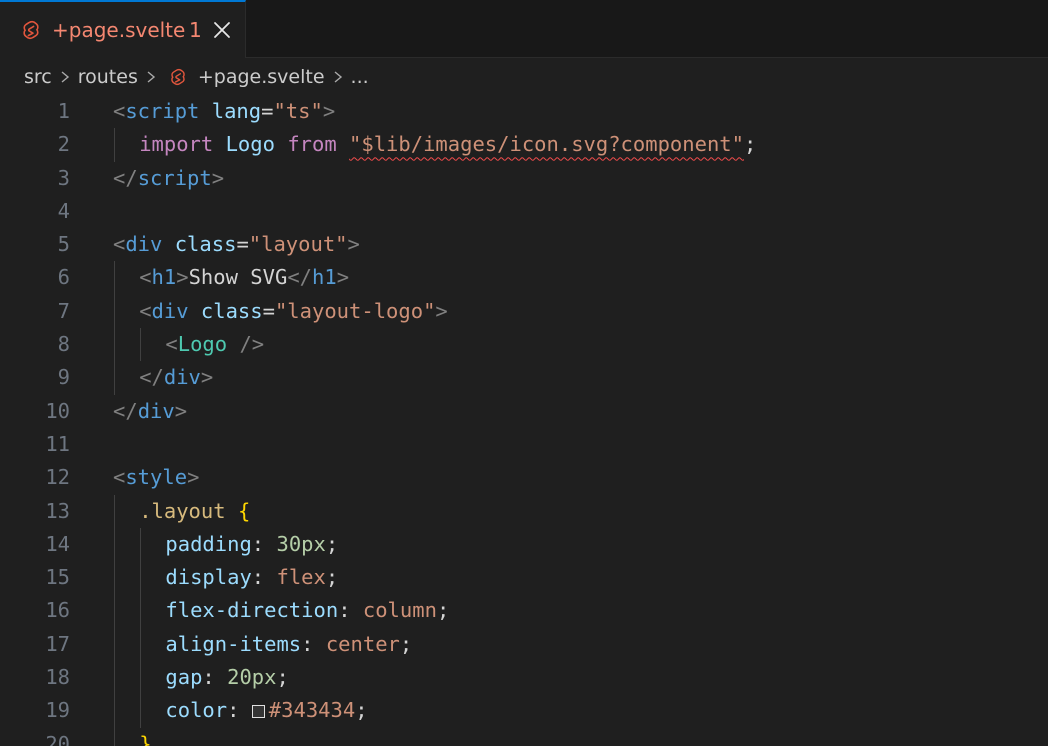 The image size is (1048, 746). I want to click on breadcrumb-item-routes: routes, so click(108, 77).